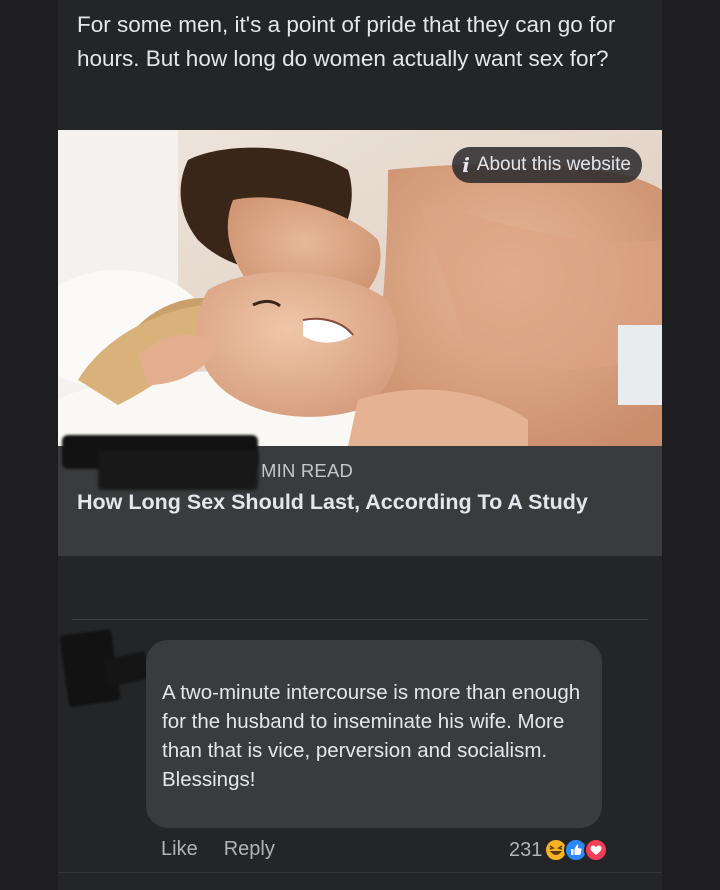 This screenshot has height=890, width=720. I want to click on like-button: Like, so click(179, 849).